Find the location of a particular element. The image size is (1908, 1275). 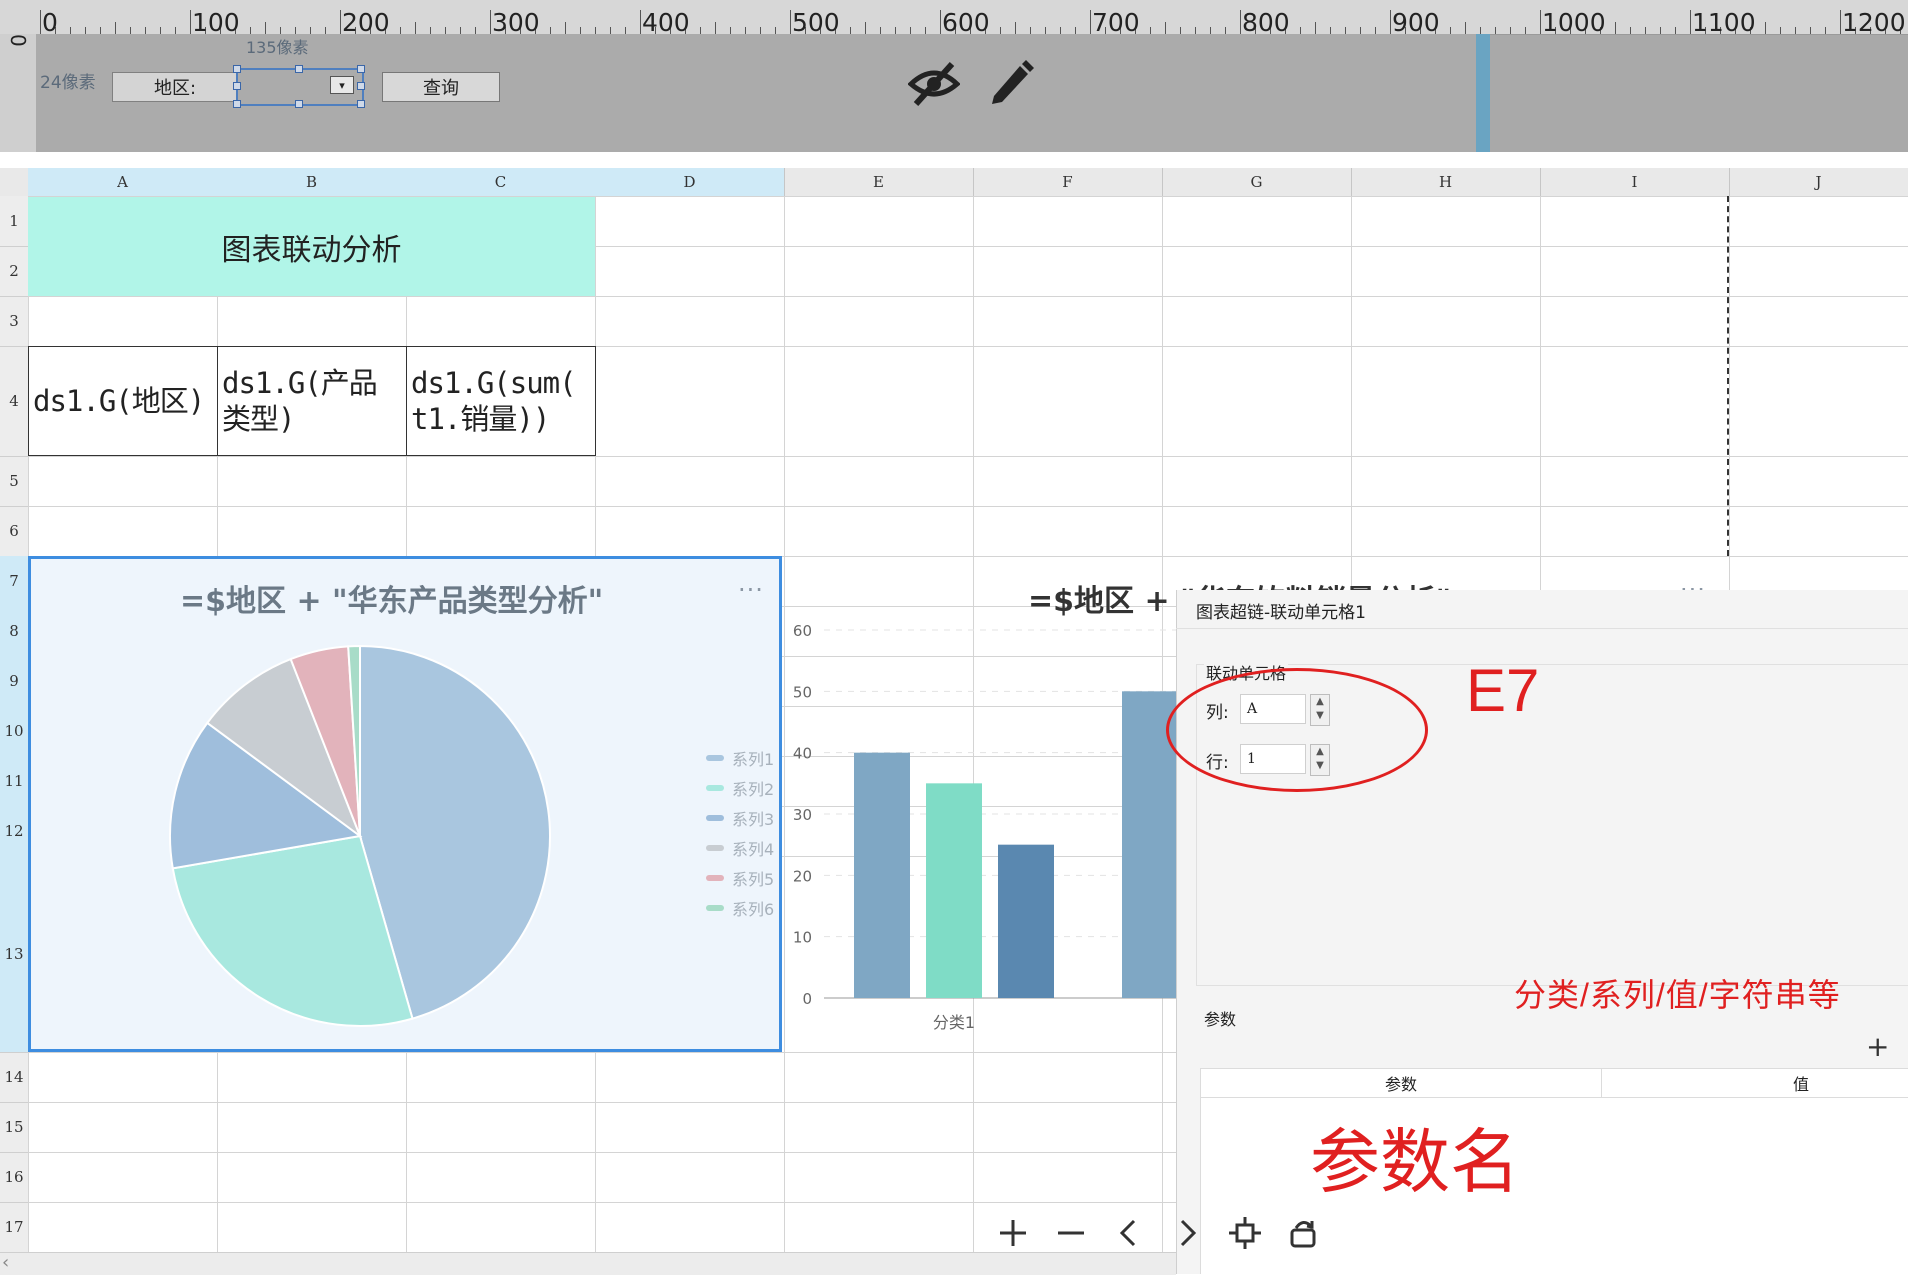

fit-icon is located at coordinates (1245, 1233).